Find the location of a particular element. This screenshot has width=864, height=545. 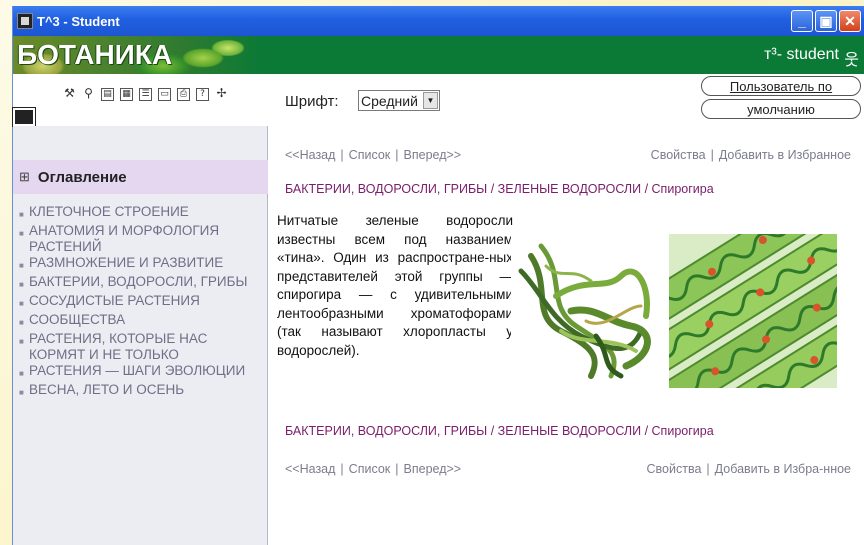

person-icon: 웃 is located at coordinates (851, 60).